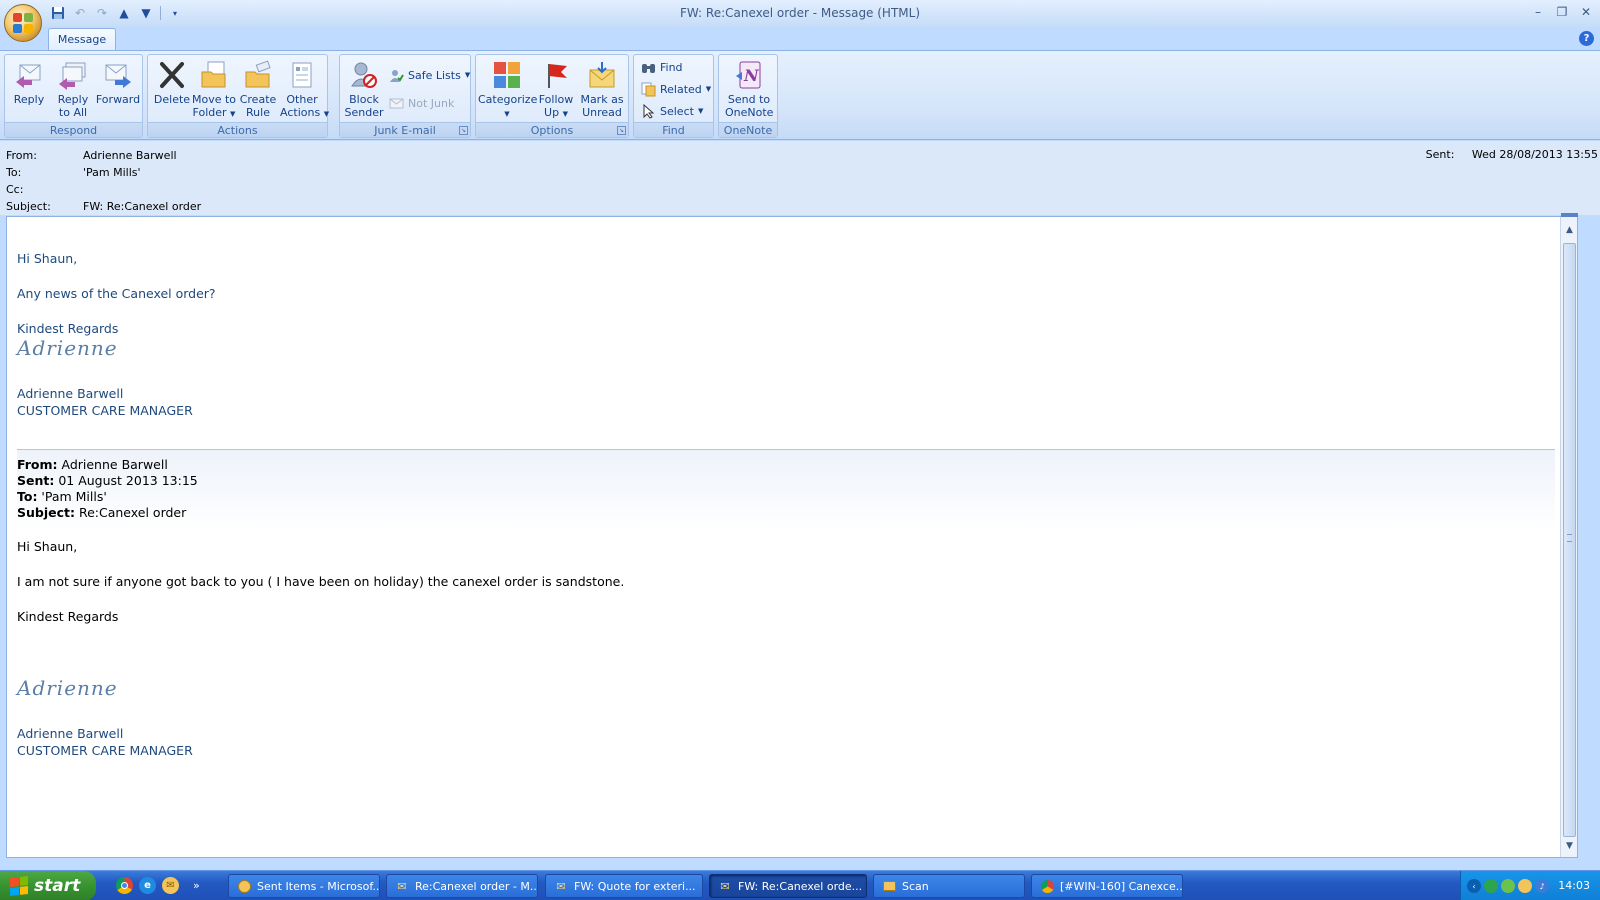  Describe the element at coordinates (67, 688) in the screenshot. I see `orig-signature: Adrienne` at that location.